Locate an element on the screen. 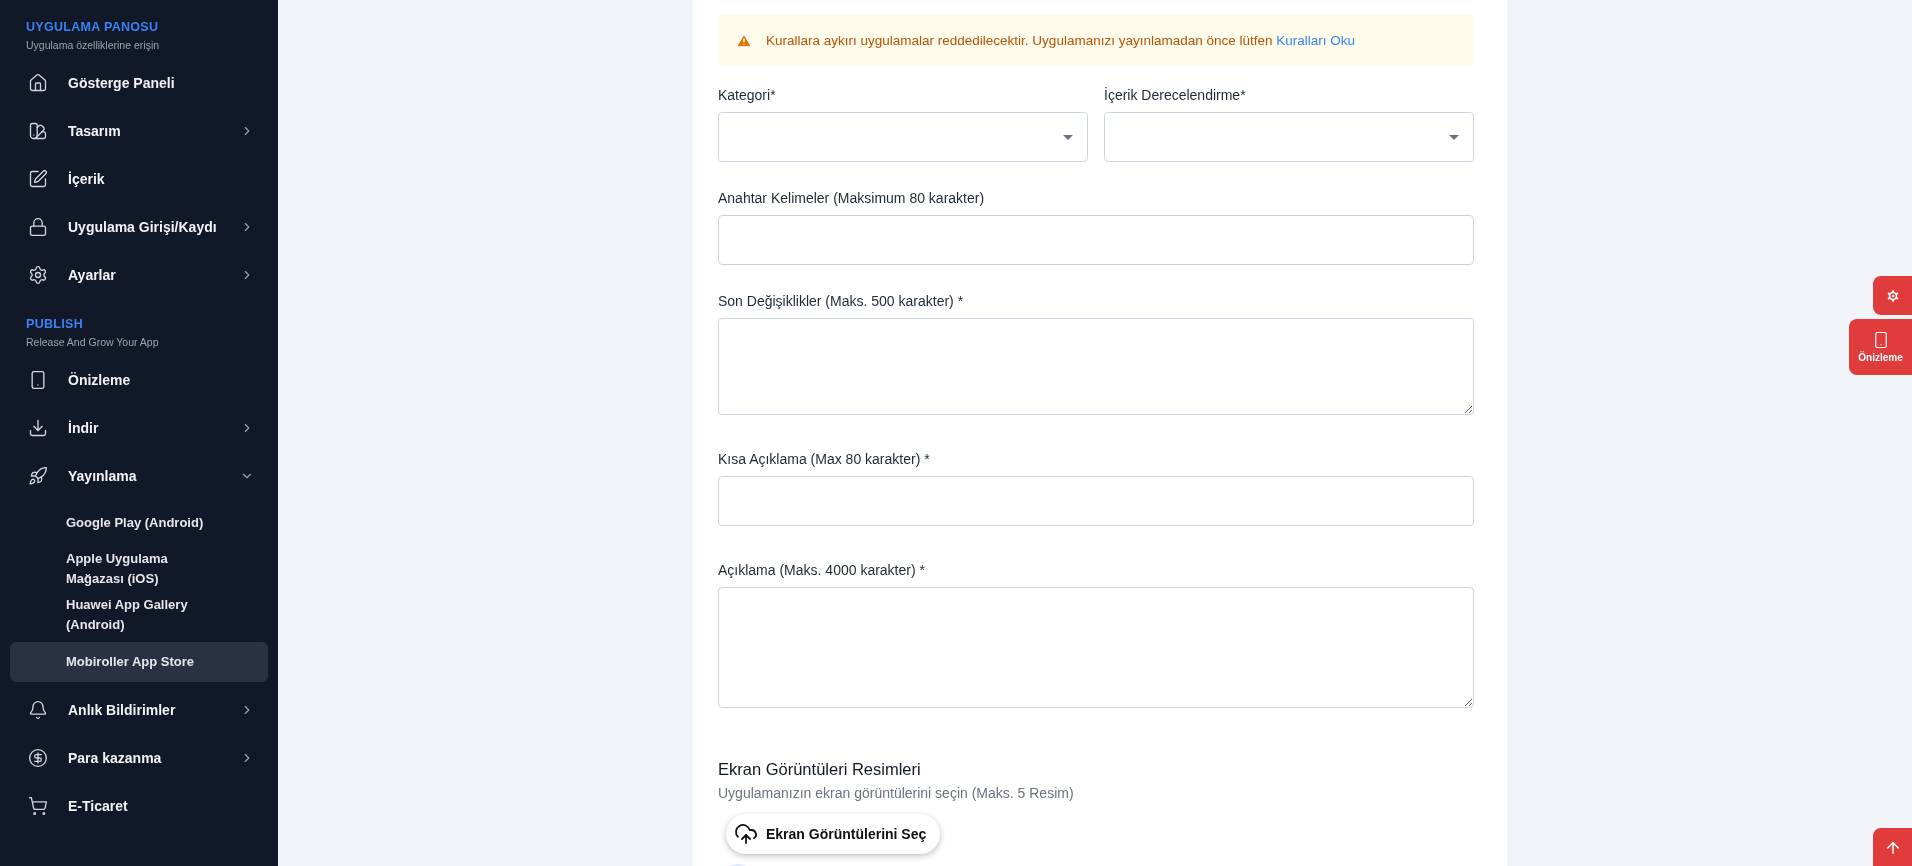  sidebar-item: Gösterge Paneli is located at coordinates (139, 83).